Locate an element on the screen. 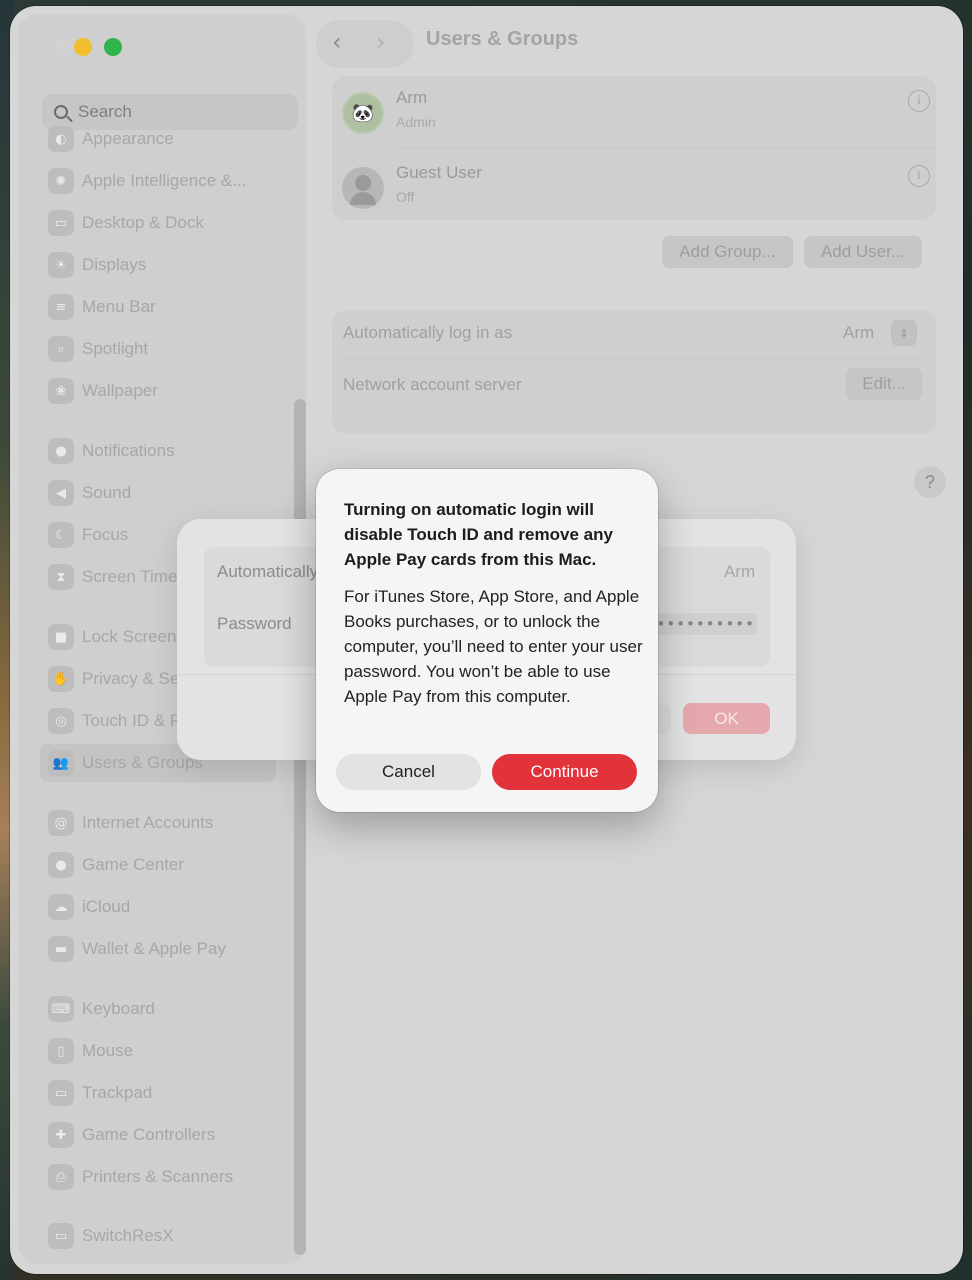 The width and height of the screenshot is (972, 1280). sheet-ok-button: OK is located at coordinates (726, 718).